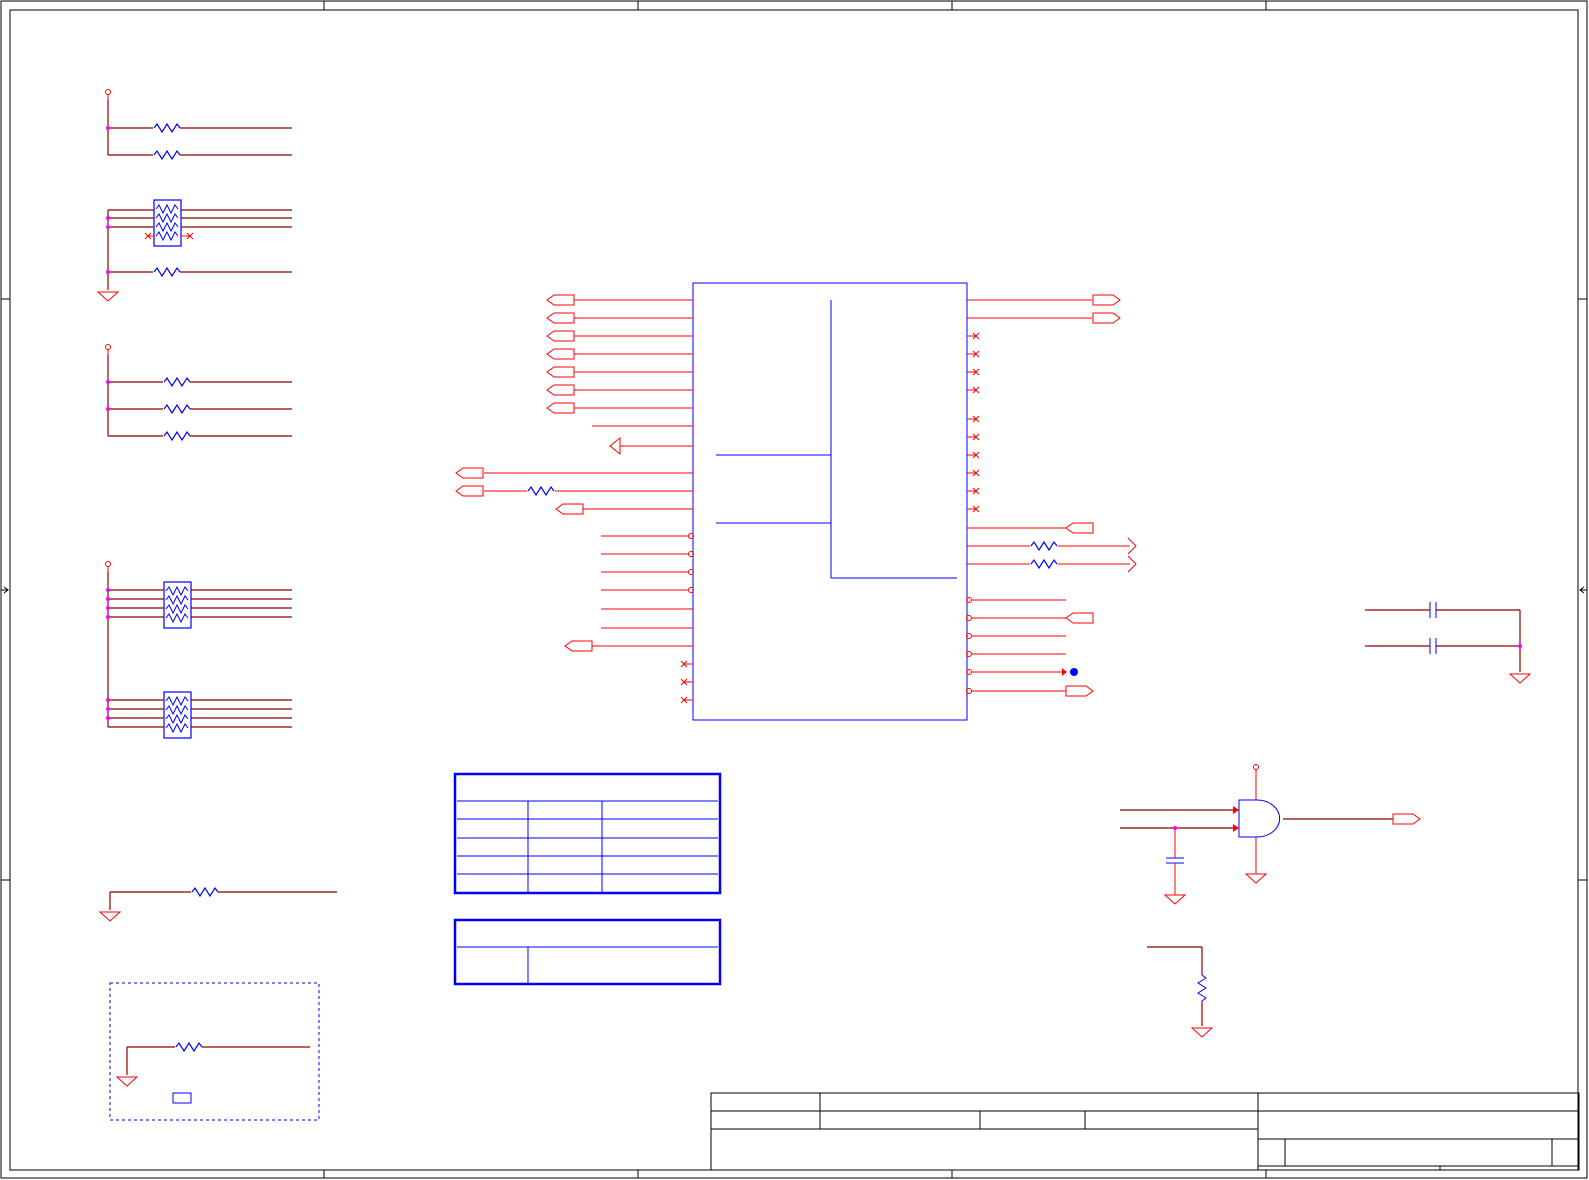 This screenshot has width=1589, height=1180. I want to click on and-gate-circuit, so click(1270, 834).